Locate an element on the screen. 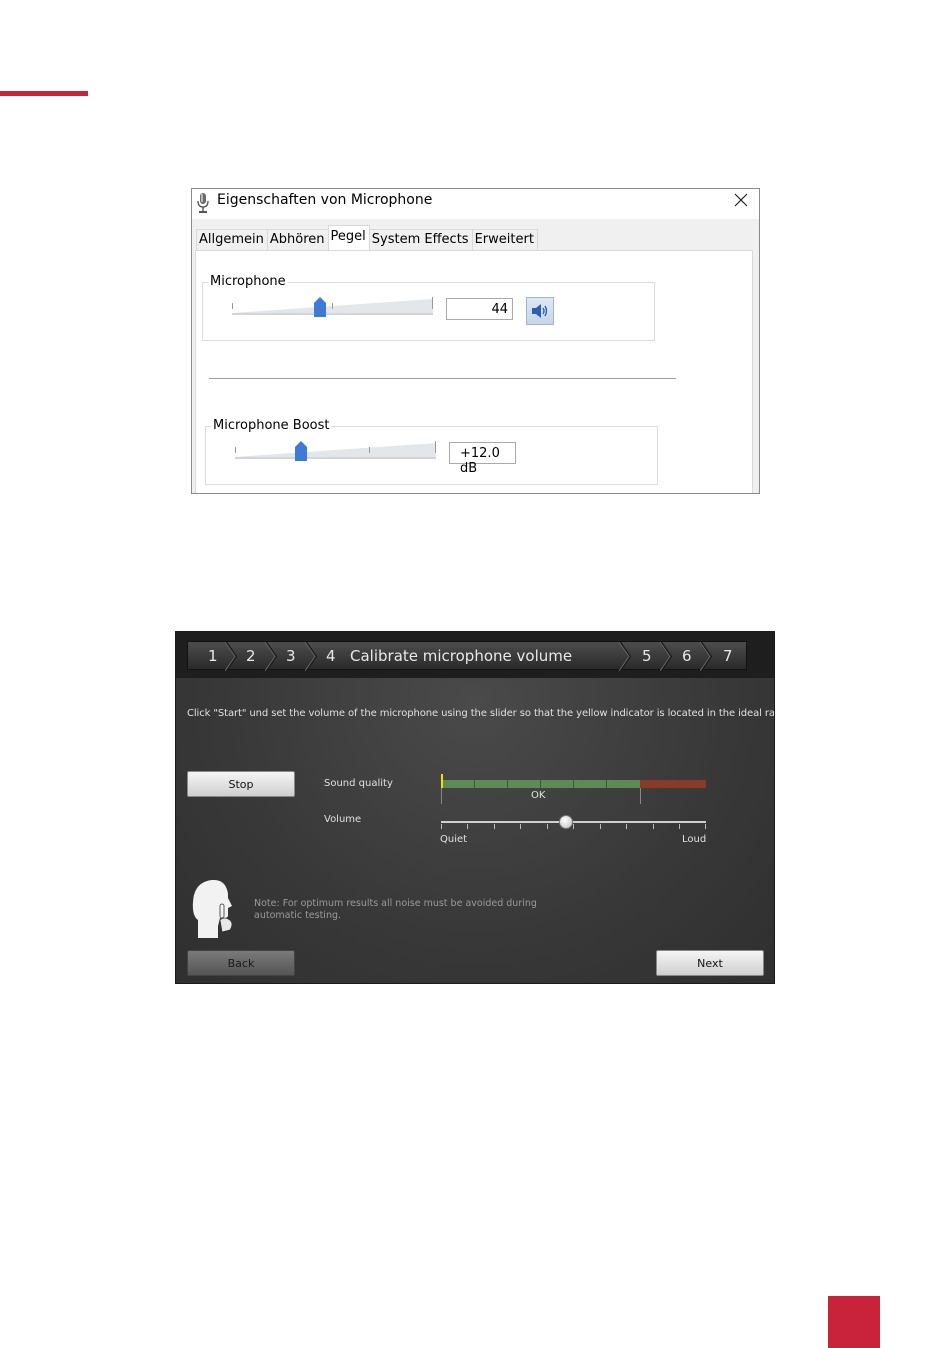 The height and width of the screenshot is (1348, 950). step-2: 2 is located at coordinates (251, 656).